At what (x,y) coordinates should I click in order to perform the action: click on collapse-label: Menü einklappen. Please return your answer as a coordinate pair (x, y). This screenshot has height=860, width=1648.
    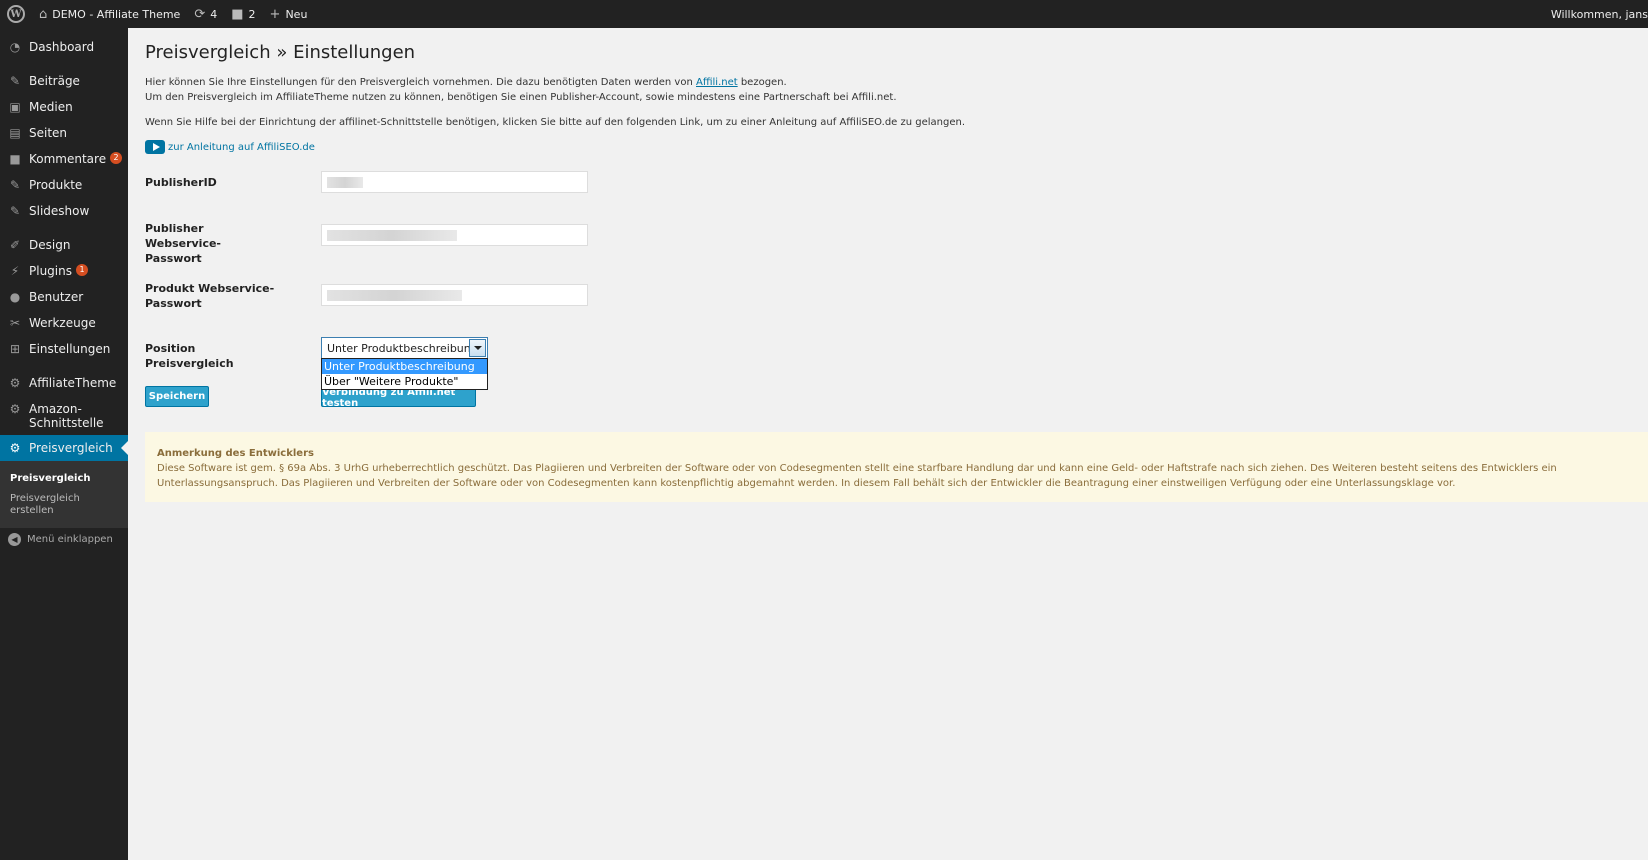
    Looking at the image, I should click on (70, 539).